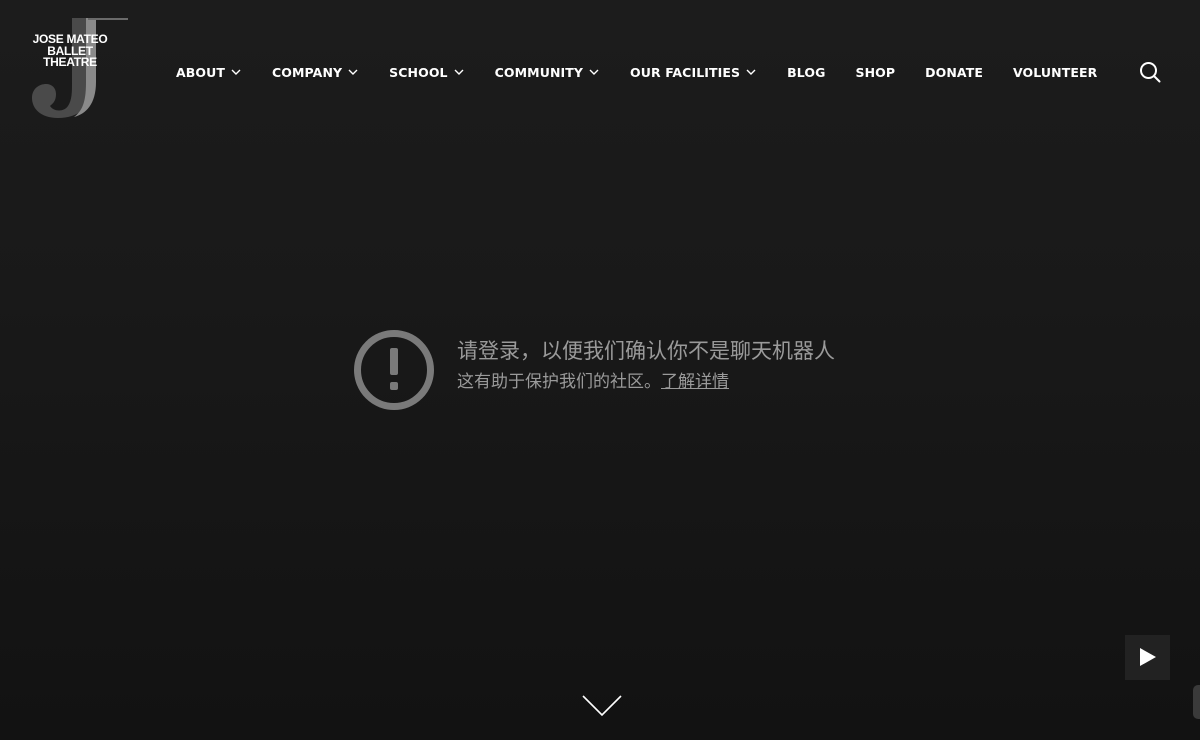 The height and width of the screenshot is (740, 1200). Describe the element at coordinates (70, 62) in the screenshot. I see `logo-line: THEATRE` at that location.